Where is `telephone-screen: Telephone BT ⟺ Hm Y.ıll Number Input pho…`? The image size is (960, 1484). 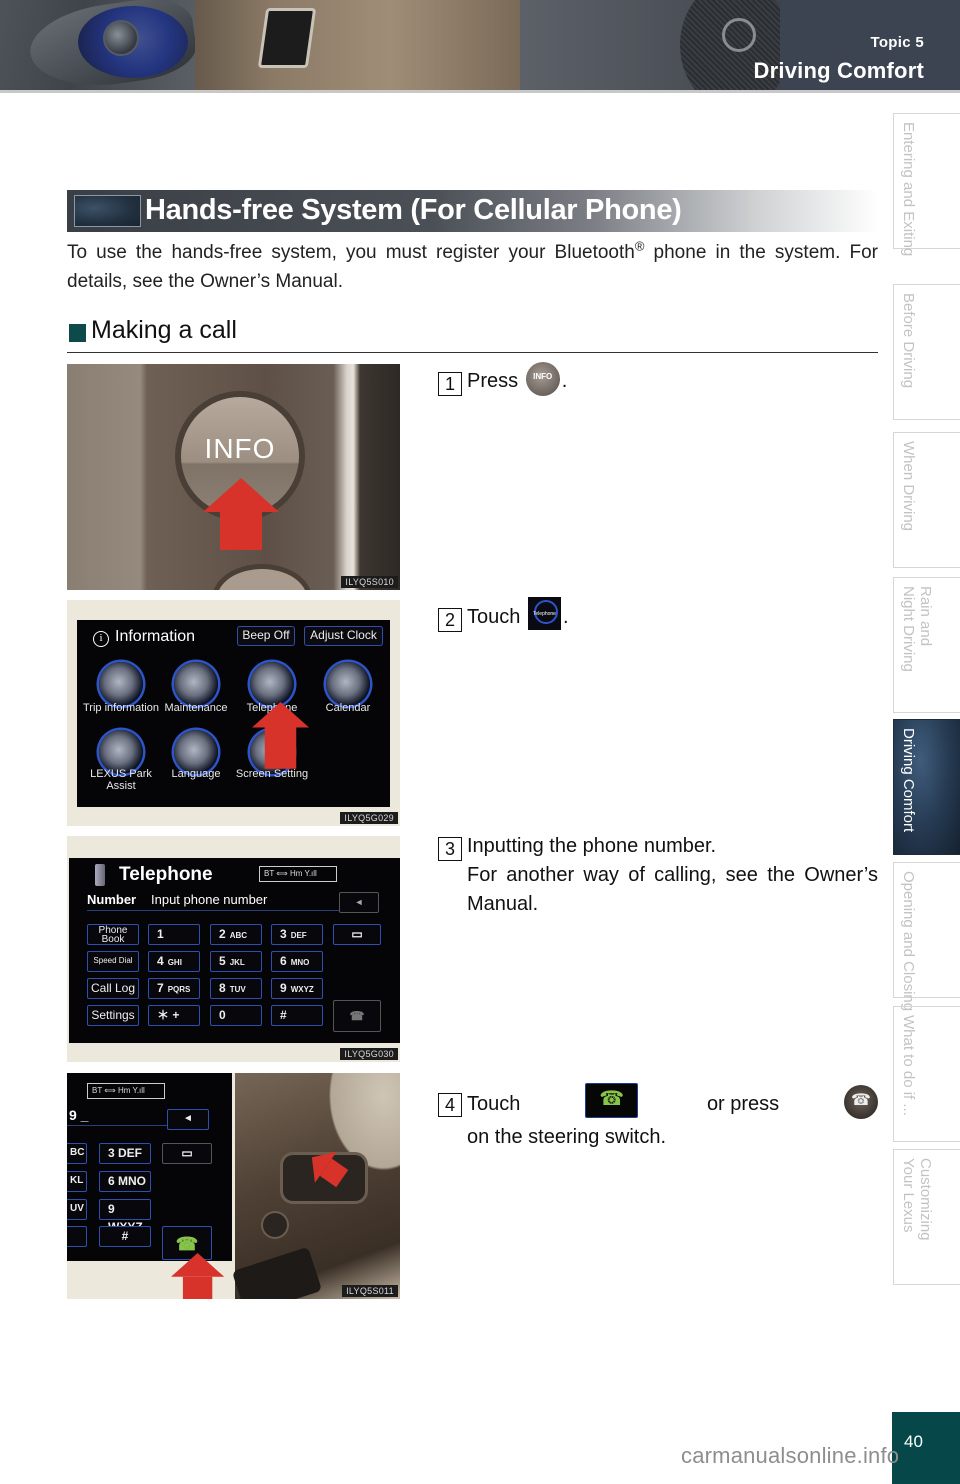
telephone-screen: Telephone BT ⟺ Hm Y.ıll Number Input pho… is located at coordinates (234, 950).